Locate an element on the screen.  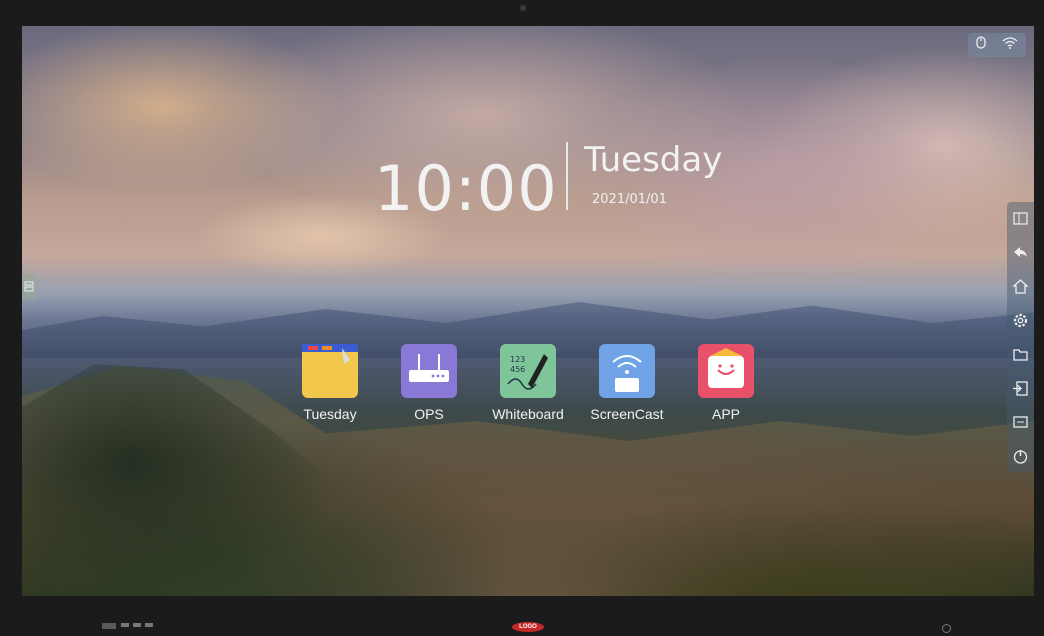
app-label: OPS is located at coordinates (429, 414).